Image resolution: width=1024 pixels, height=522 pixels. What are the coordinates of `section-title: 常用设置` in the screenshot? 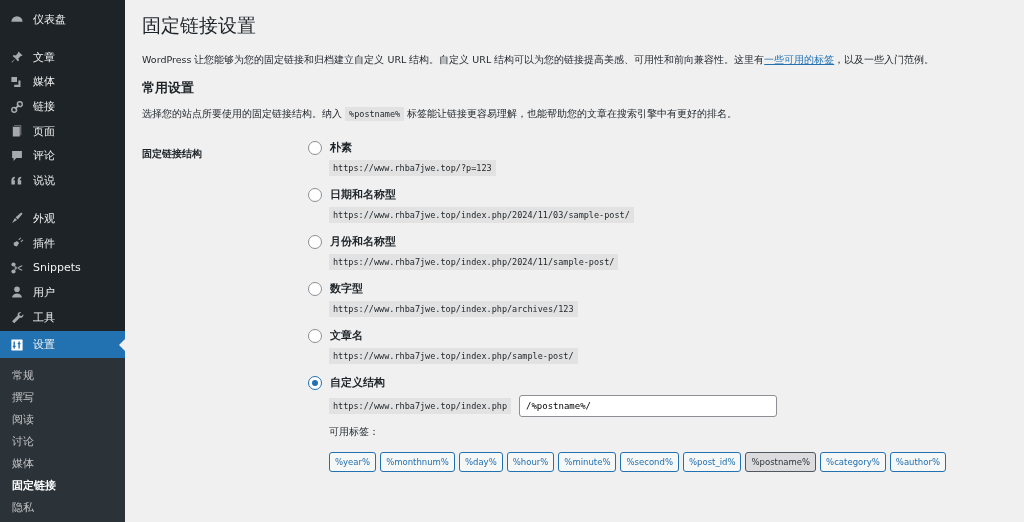 It's located at (168, 88).